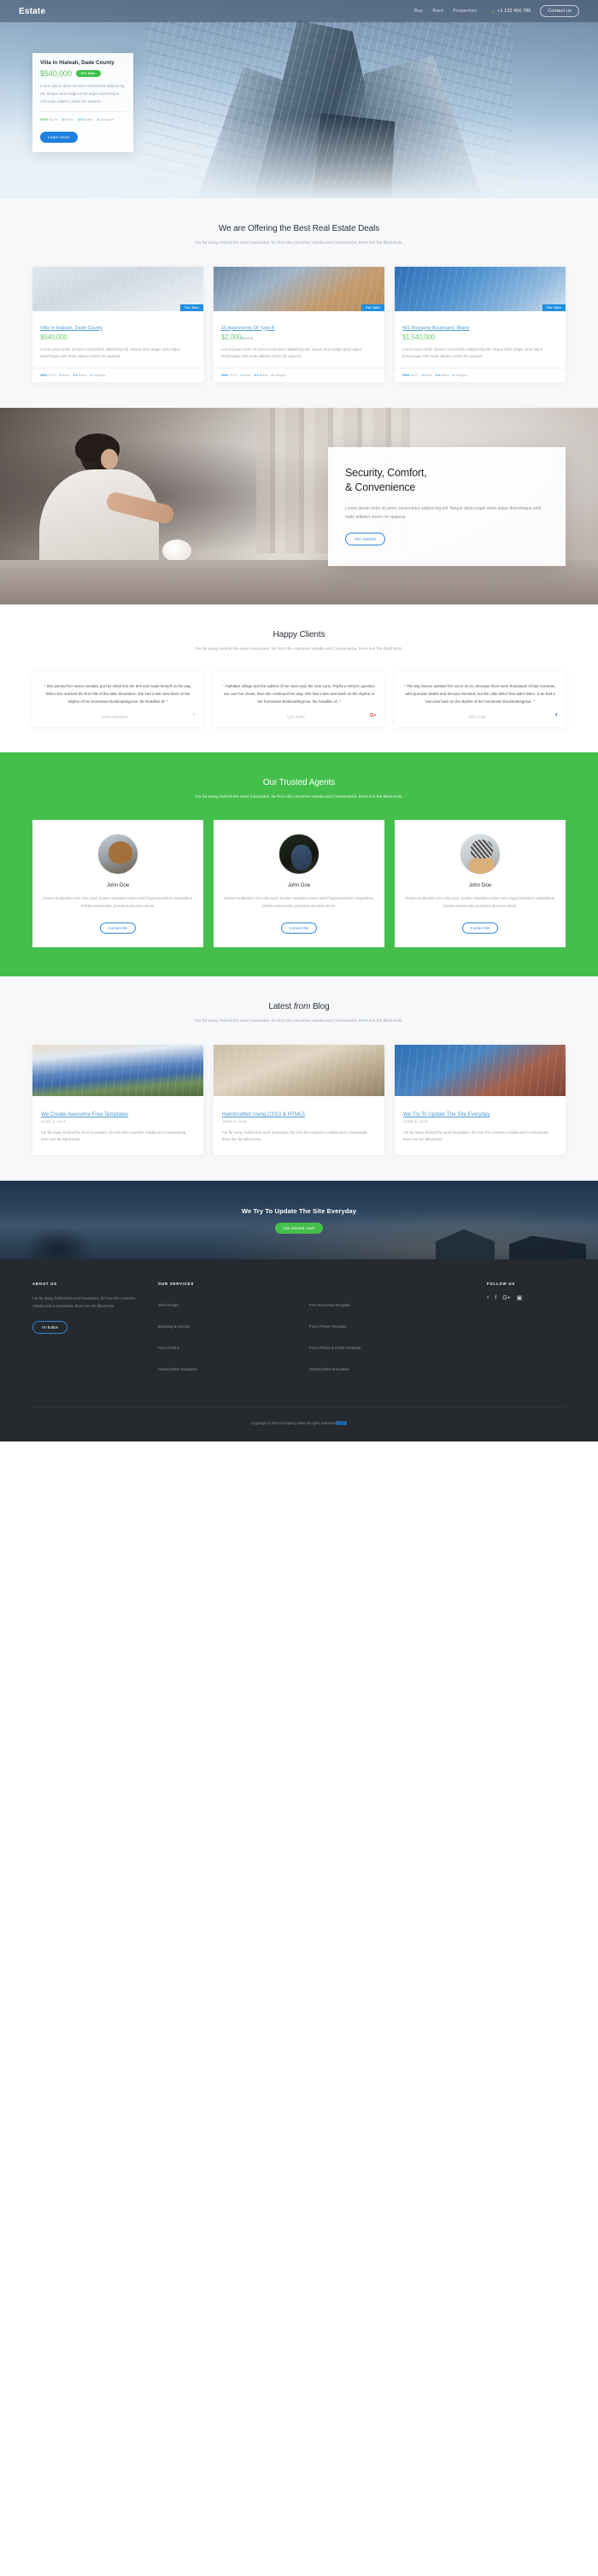  What do you see at coordinates (88, 73) in the screenshot?
I see `hero-card-badge: For Sale` at bounding box center [88, 73].